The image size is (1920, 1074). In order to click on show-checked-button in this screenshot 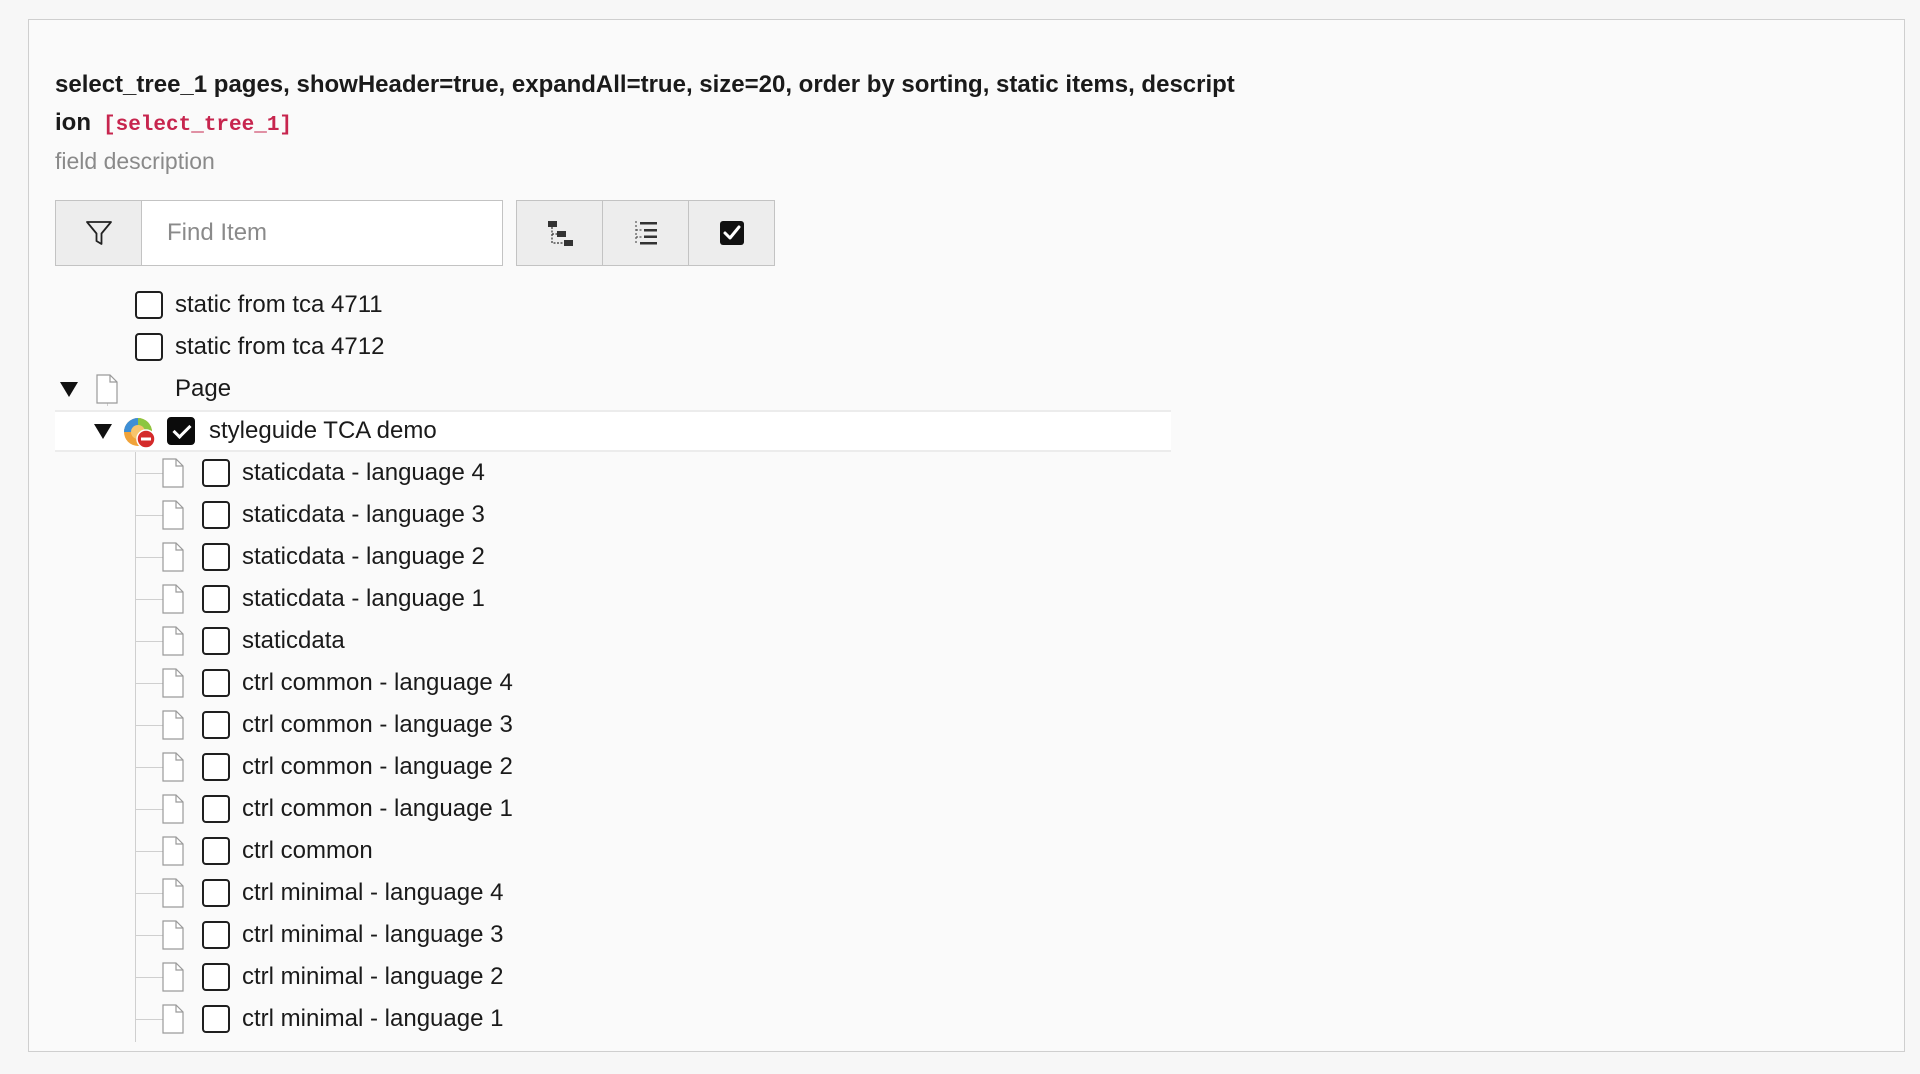, I will do `click(731, 233)`.